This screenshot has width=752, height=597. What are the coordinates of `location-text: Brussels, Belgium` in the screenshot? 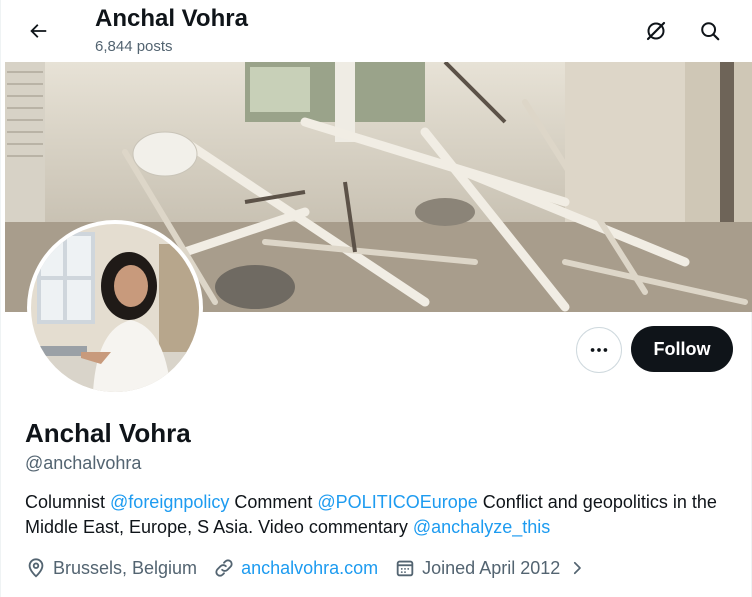 It's located at (125, 567).